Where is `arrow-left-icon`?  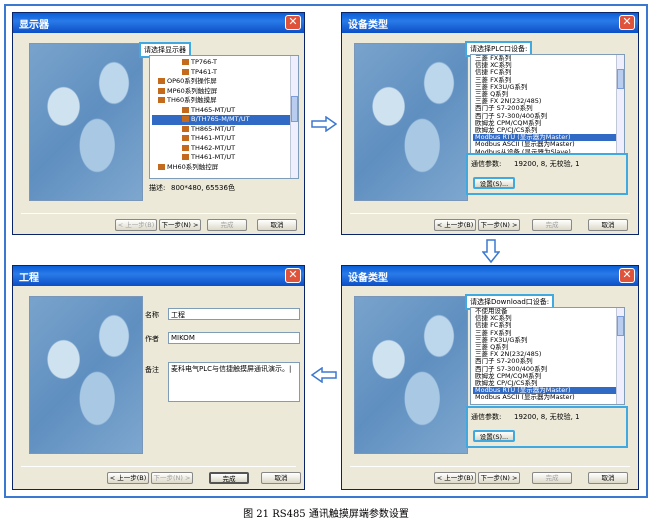
arrow-left-icon is located at coordinates (323, 375).